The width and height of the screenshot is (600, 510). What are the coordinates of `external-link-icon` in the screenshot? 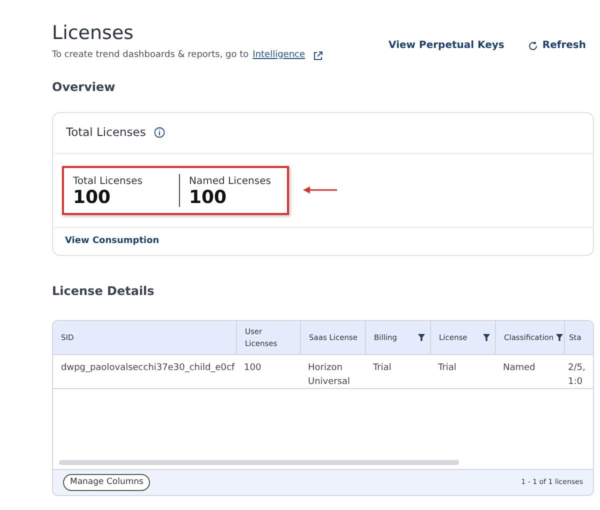 It's located at (318, 55).